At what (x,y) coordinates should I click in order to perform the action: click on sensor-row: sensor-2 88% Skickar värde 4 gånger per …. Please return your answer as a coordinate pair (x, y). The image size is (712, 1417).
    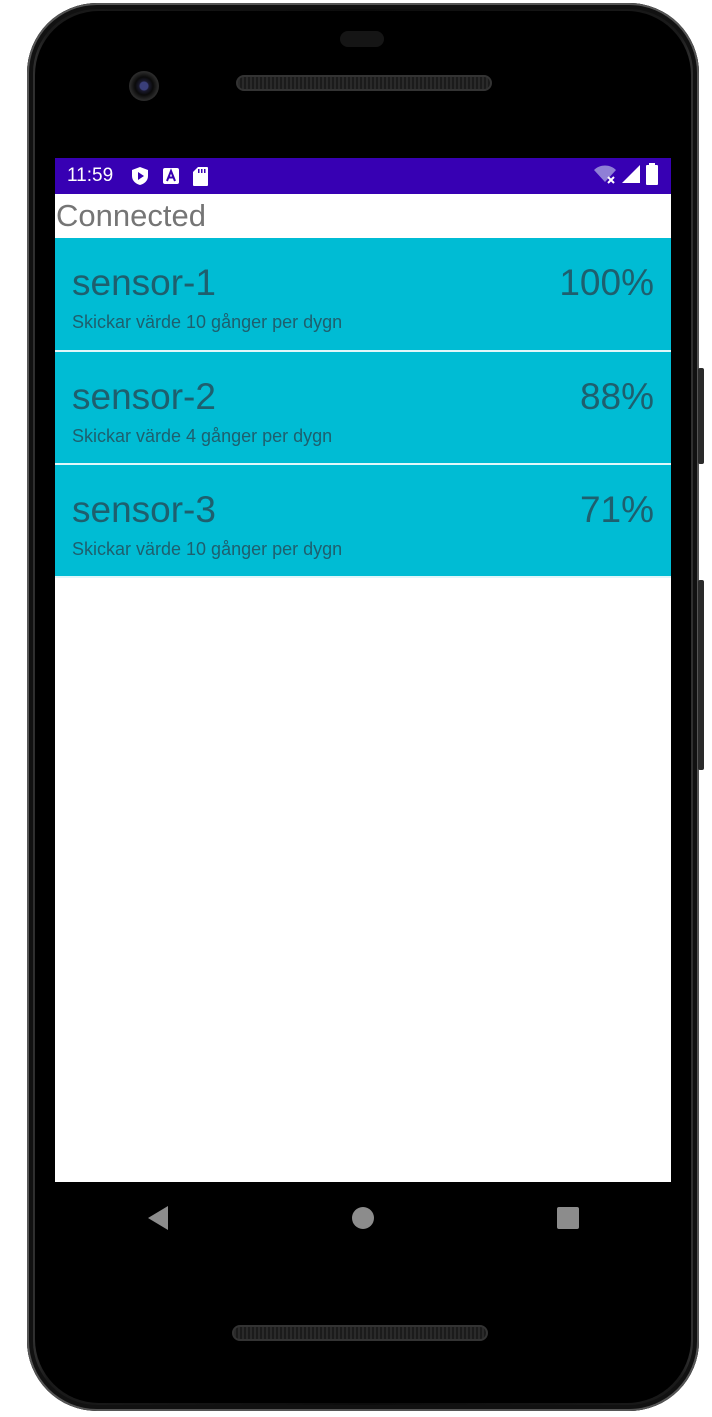
    Looking at the image, I should click on (363, 408).